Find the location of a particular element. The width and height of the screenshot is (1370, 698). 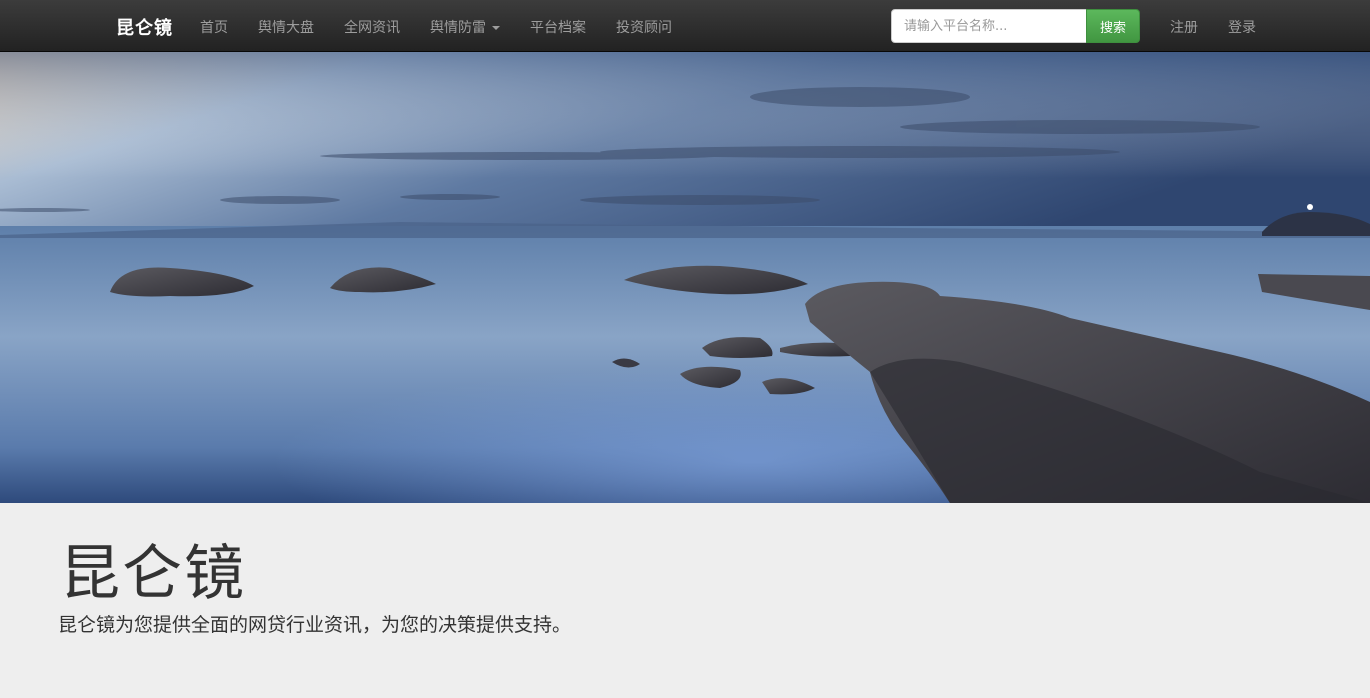

nav-item-platform-archive: 平台档案 is located at coordinates (558, 27).